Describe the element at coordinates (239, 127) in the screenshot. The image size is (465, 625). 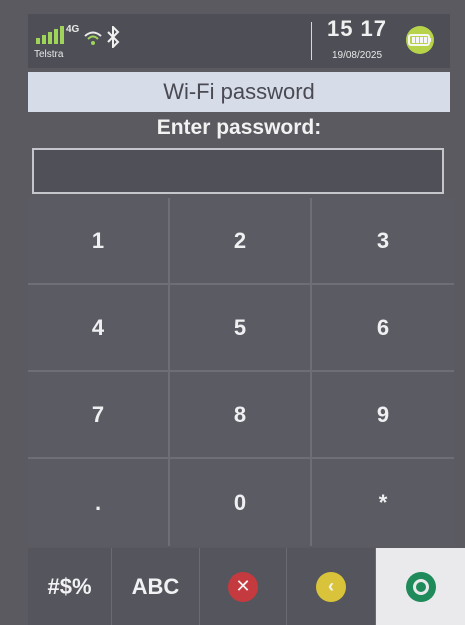
I see `password-prompt: Enter password:` at that location.